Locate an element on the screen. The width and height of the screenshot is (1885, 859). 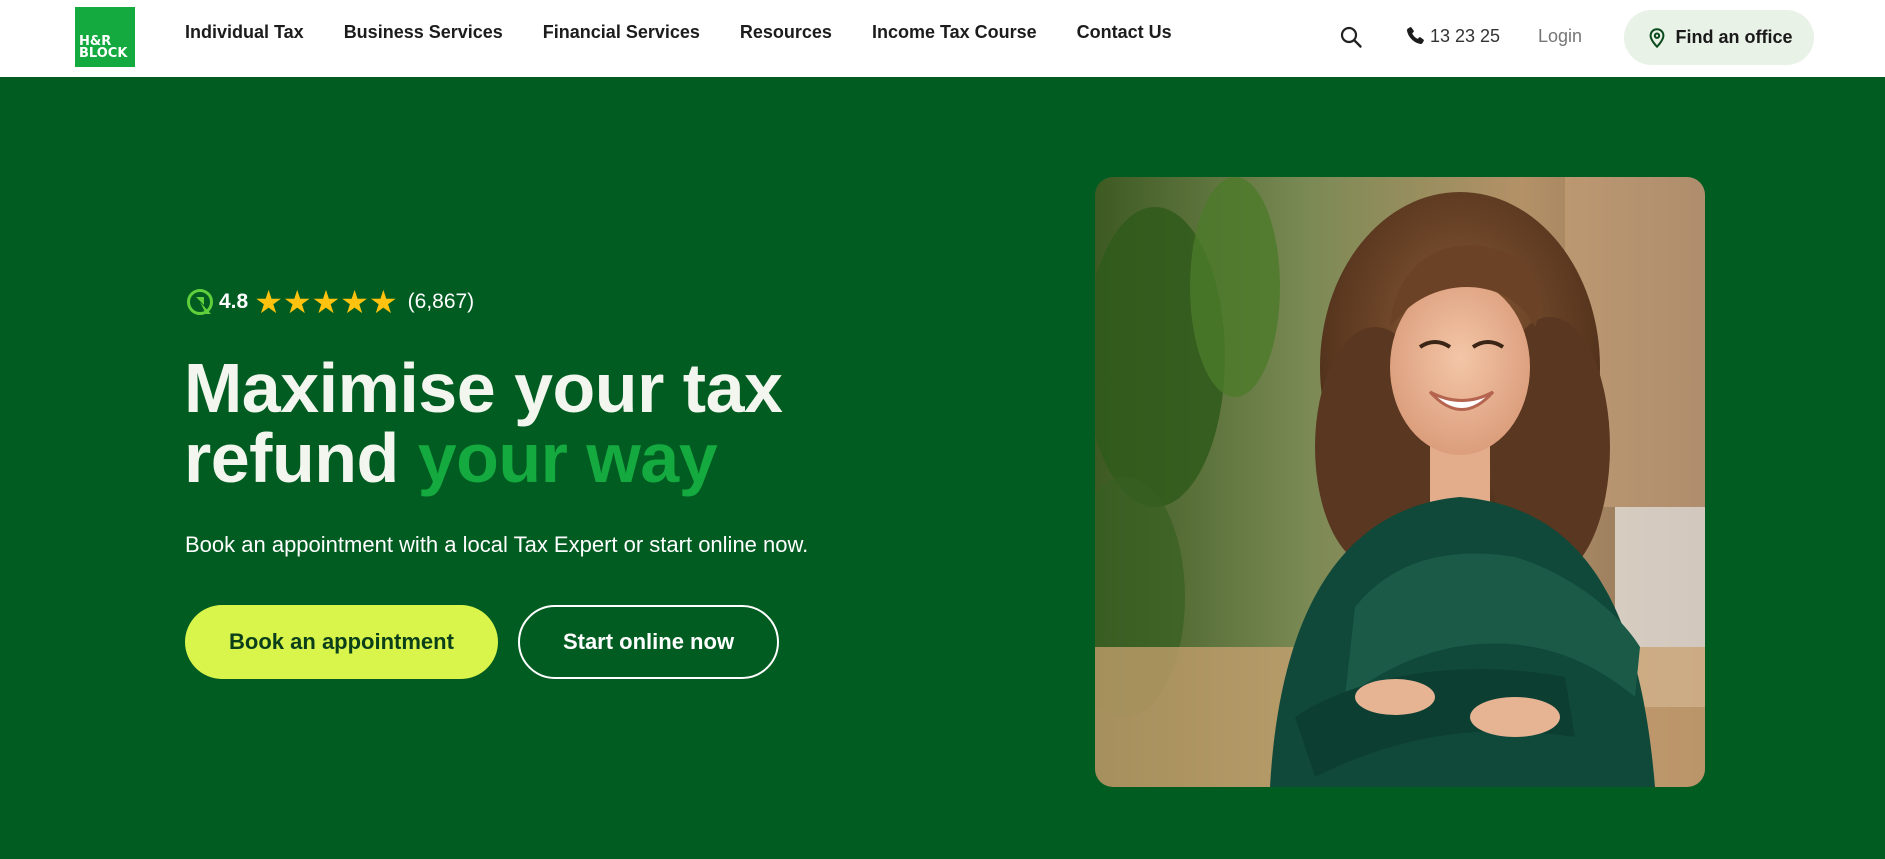
star-rating: ★ ★ ★ ★ ★ is located at coordinates (326, 302).